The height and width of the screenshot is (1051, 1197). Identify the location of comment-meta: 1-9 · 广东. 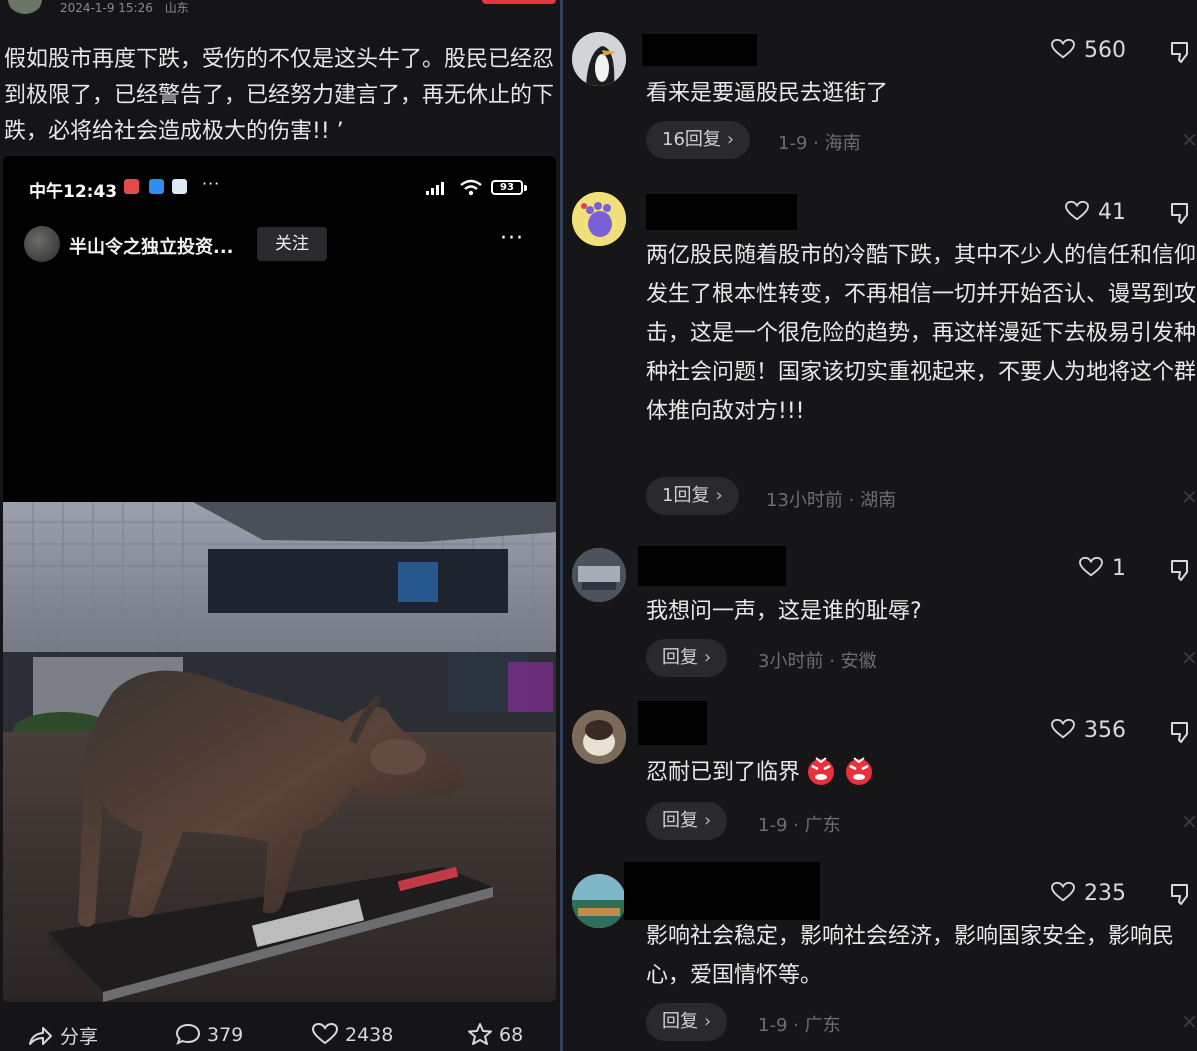
(799, 1024).